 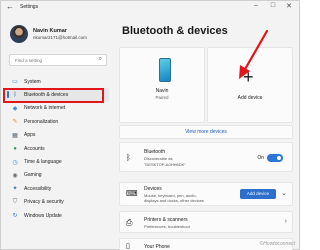 What do you see at coordinates (50, 31) in the screenshot?
I see `user-name: Navin Kumar` at bounding box center [50, 31].